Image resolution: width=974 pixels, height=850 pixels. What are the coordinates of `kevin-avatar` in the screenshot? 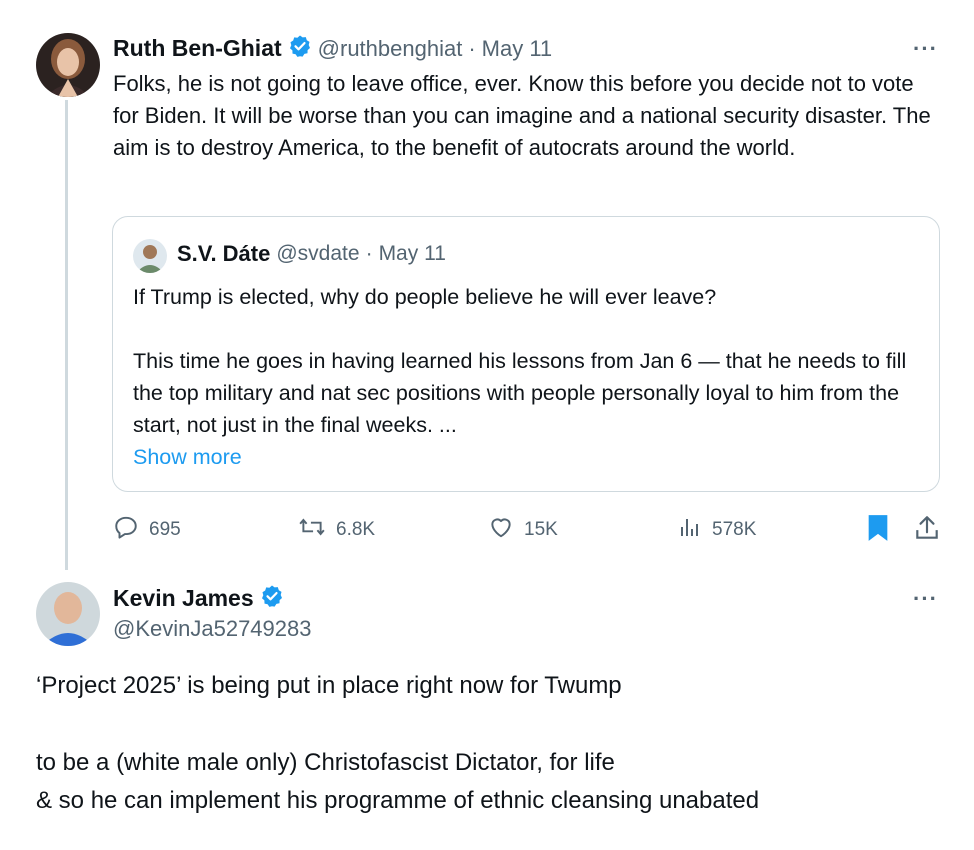 It's located at (68, 614).